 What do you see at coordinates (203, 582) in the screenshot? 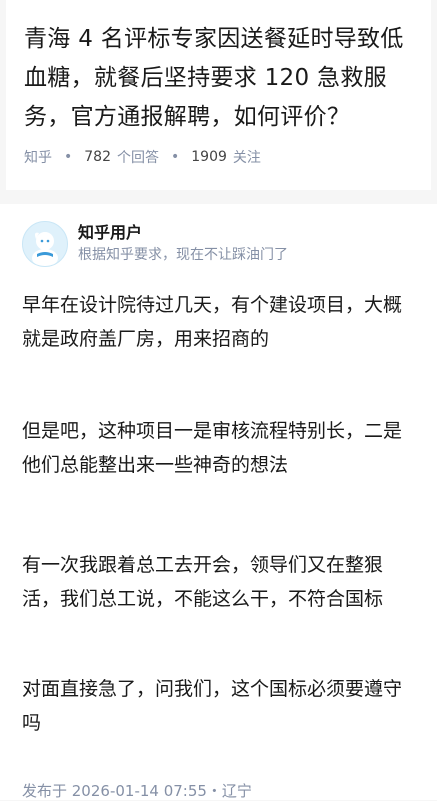
I see `answer-paragraph: 有一次我跟着总工去开会，领导们又在整狠活，我们总工说，不能这么干，不符合国标` at bounding box center [203, 582].